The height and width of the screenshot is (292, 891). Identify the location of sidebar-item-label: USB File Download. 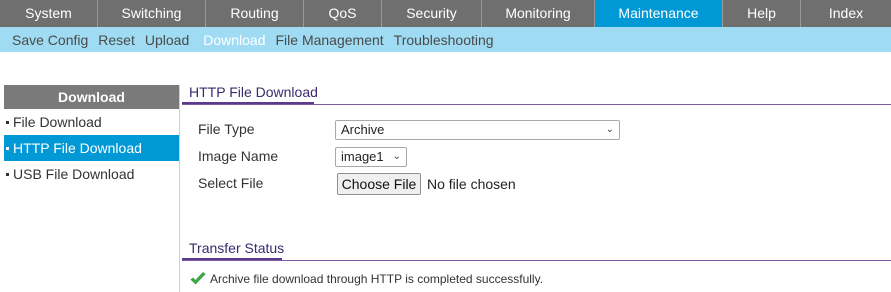
(74, 174).